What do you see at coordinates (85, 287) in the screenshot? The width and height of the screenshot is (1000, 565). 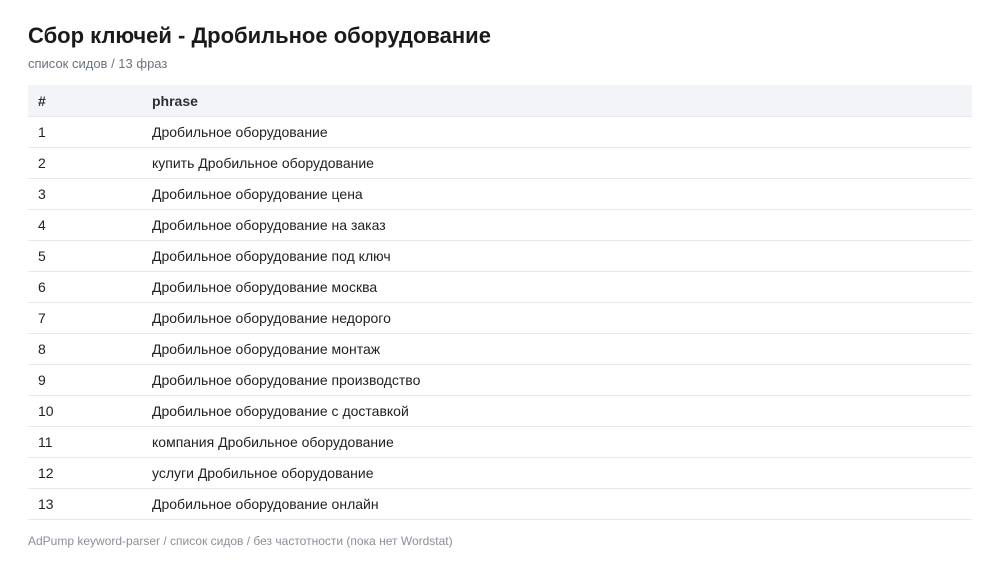 I see `row-number: 6` at bounding box center [85, 287].